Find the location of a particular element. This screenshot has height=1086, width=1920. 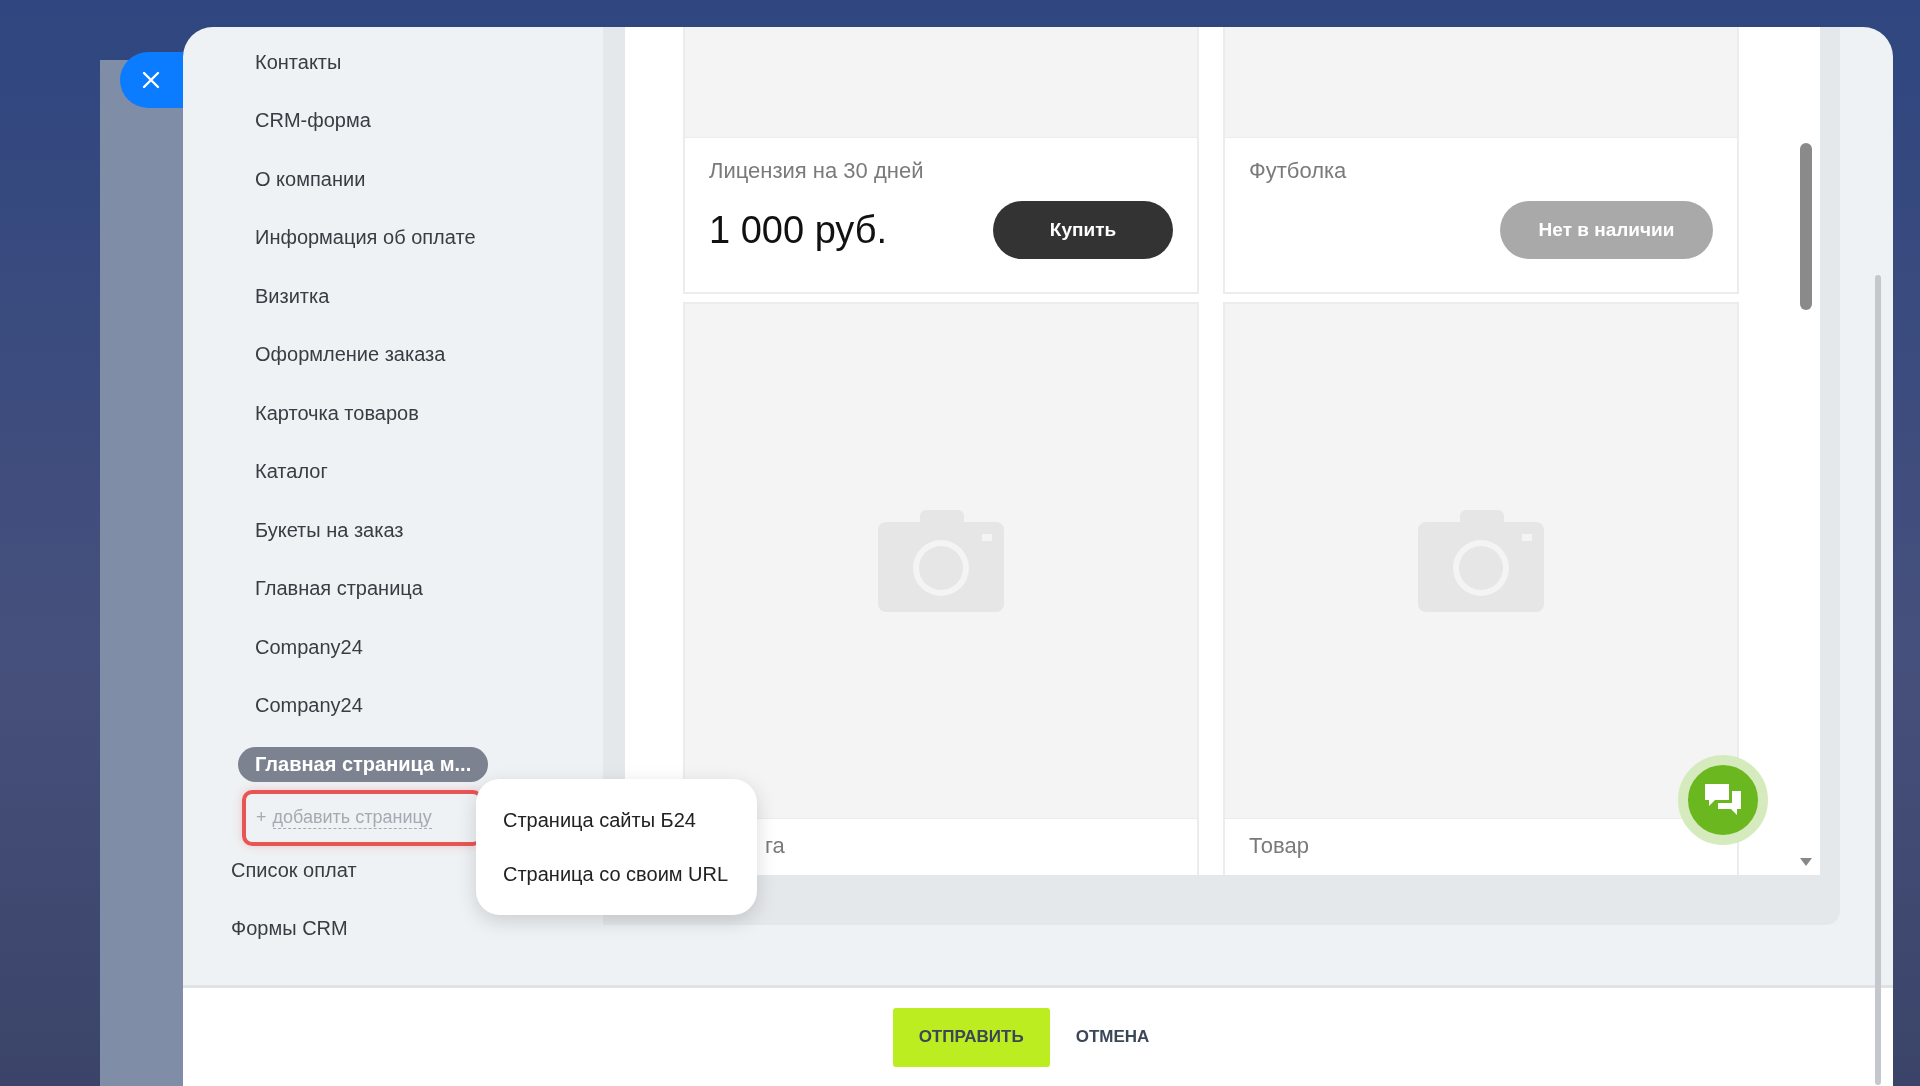

group-item: Формы CRM is located at coordinates (289, 928).